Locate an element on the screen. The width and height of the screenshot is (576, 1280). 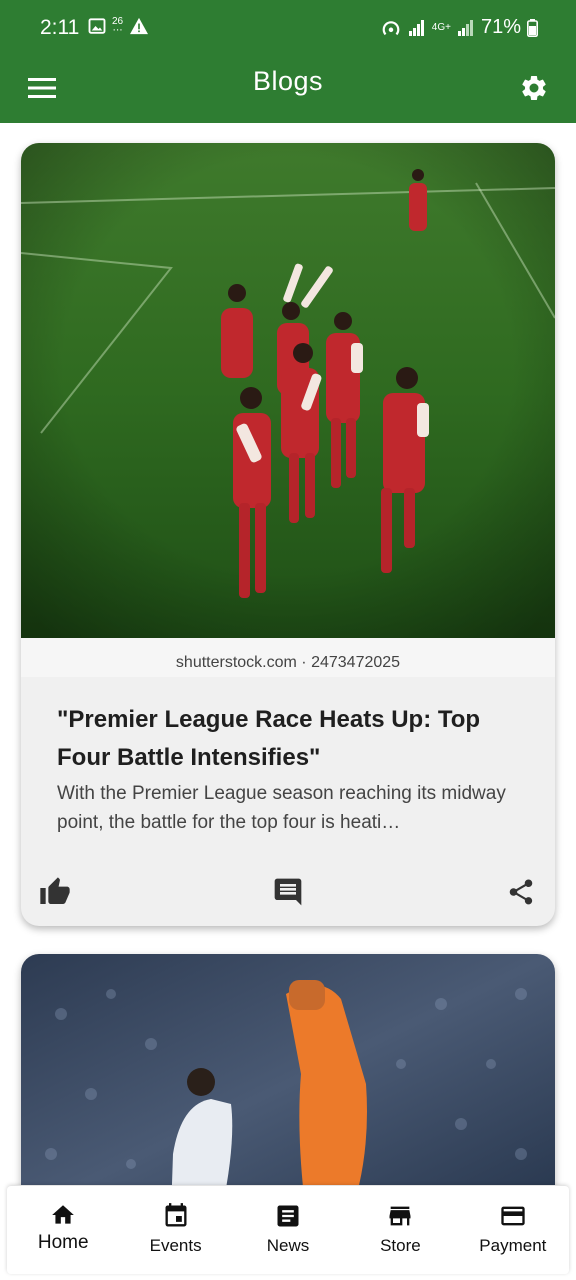
nav-label: News is located at coordinates (288, 1245).